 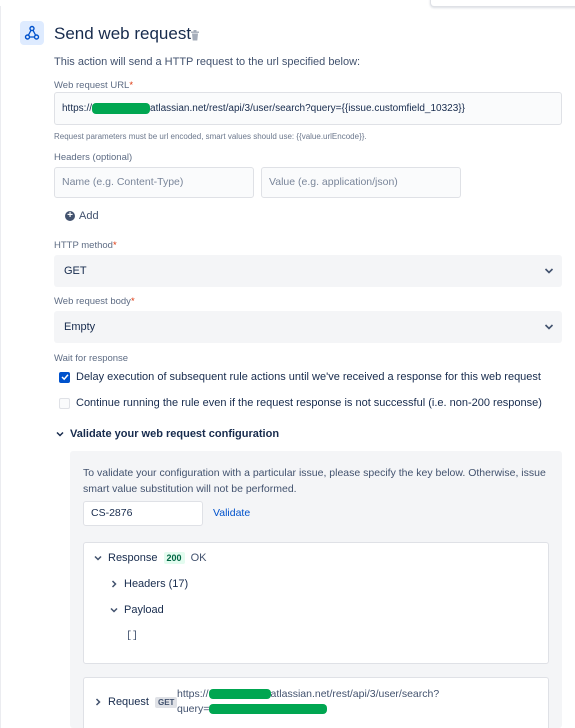 What do you see at coordinates (355, 694) in the screenshot?
I see `request-url-suffix: atlassian.net/rest/api/3/user/search?` at bounding box center [355, 694].